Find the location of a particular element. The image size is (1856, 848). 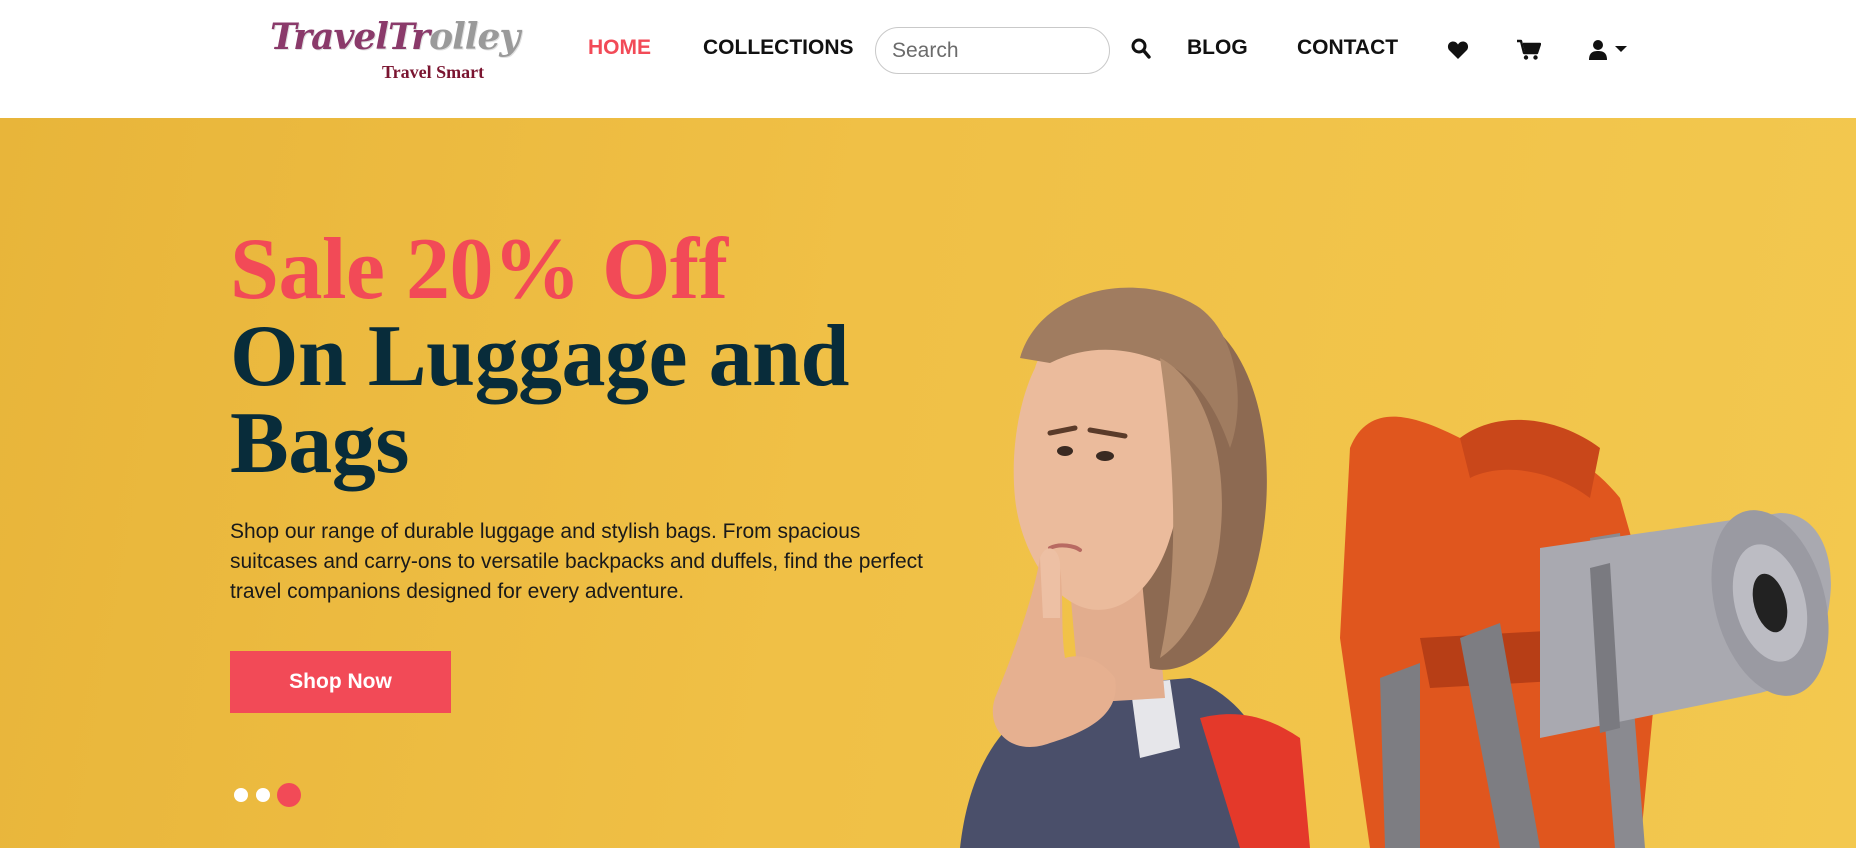

site-logo: TravelTrolley Travel Smart is located at coordinates (395, 51).